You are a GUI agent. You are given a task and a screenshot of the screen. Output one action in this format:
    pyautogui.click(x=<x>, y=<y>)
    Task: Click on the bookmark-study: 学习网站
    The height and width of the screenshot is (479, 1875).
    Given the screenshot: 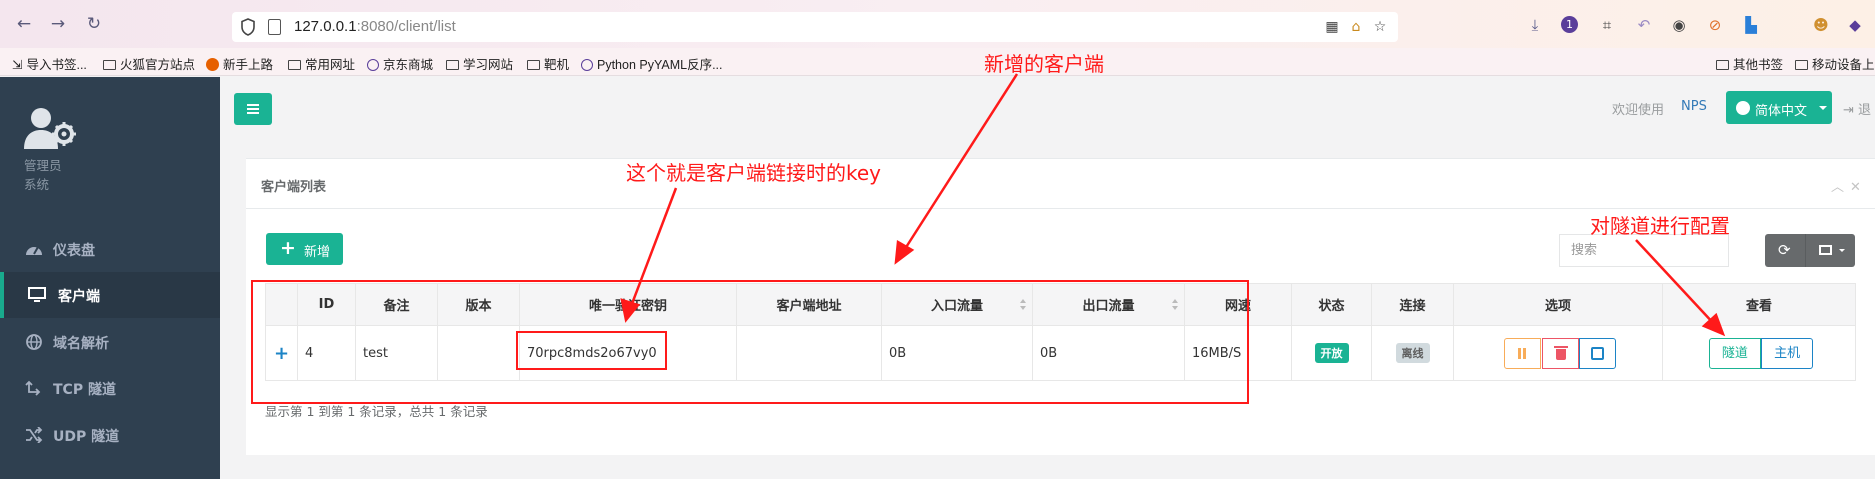 What is the action you would take?
    pyautogui.click(x=479, y=63)
    